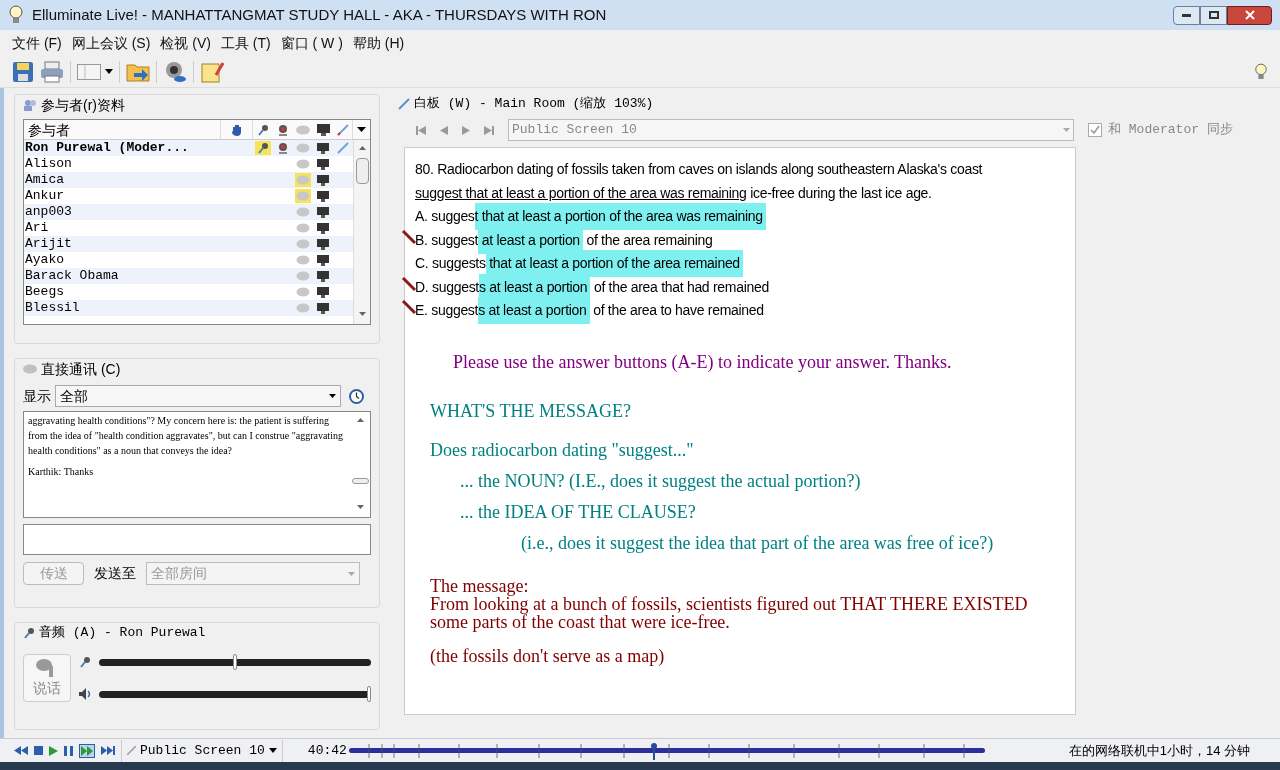 The image size is (1280, 770). I want to click on participant-name: Ayako, so click(122, 260).